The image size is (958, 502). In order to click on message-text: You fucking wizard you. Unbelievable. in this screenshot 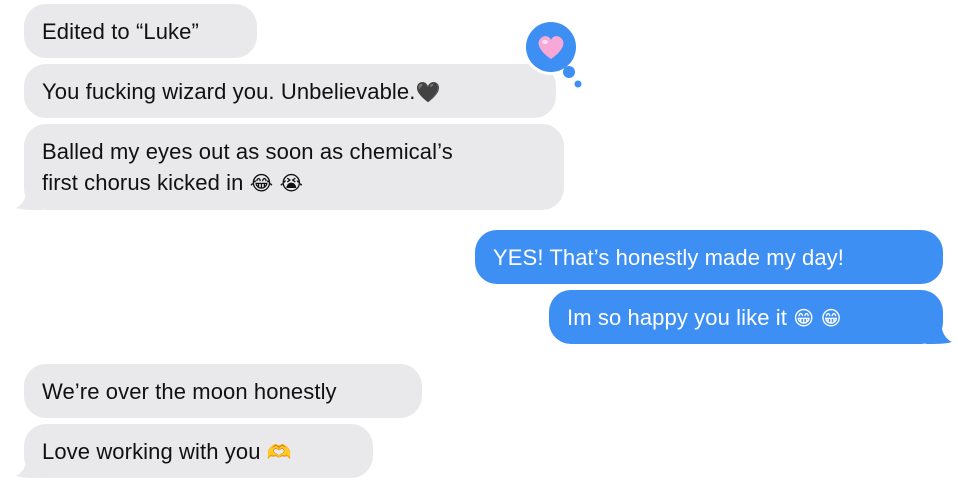, I will do `click(229, 91)`.